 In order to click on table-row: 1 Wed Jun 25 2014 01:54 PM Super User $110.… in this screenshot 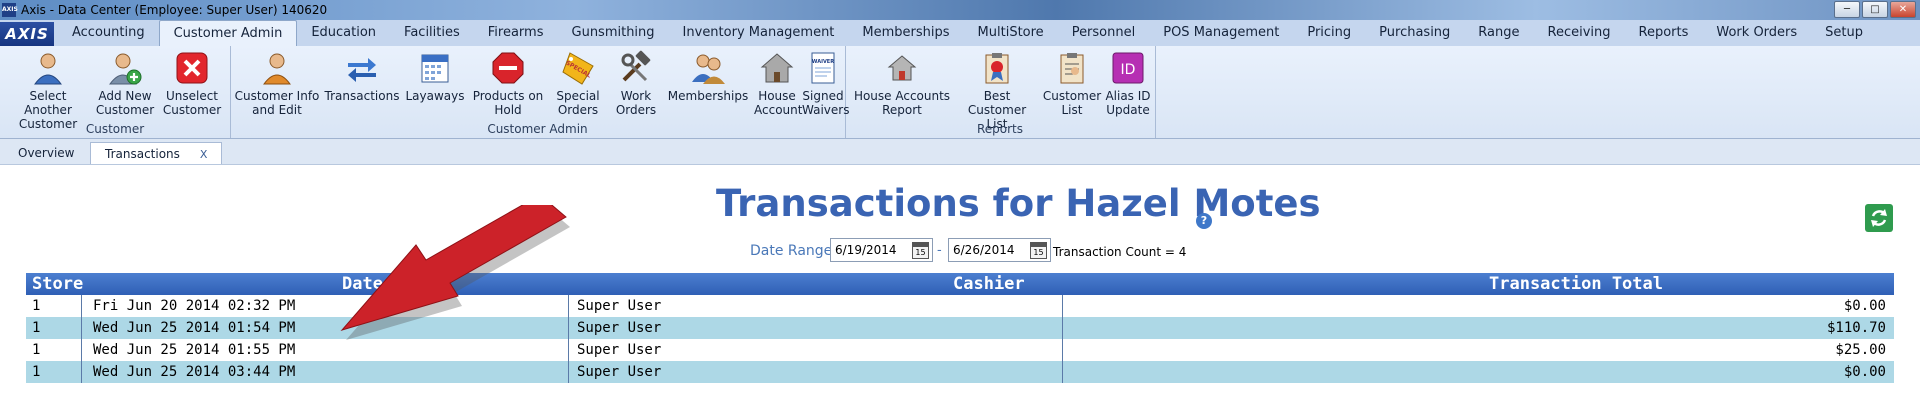, I will do `click(960, 328)`.